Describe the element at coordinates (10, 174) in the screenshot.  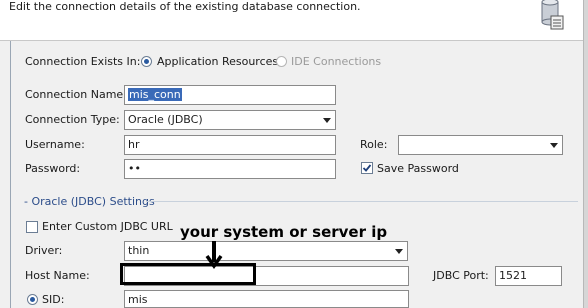
I see `left-border` at that location.